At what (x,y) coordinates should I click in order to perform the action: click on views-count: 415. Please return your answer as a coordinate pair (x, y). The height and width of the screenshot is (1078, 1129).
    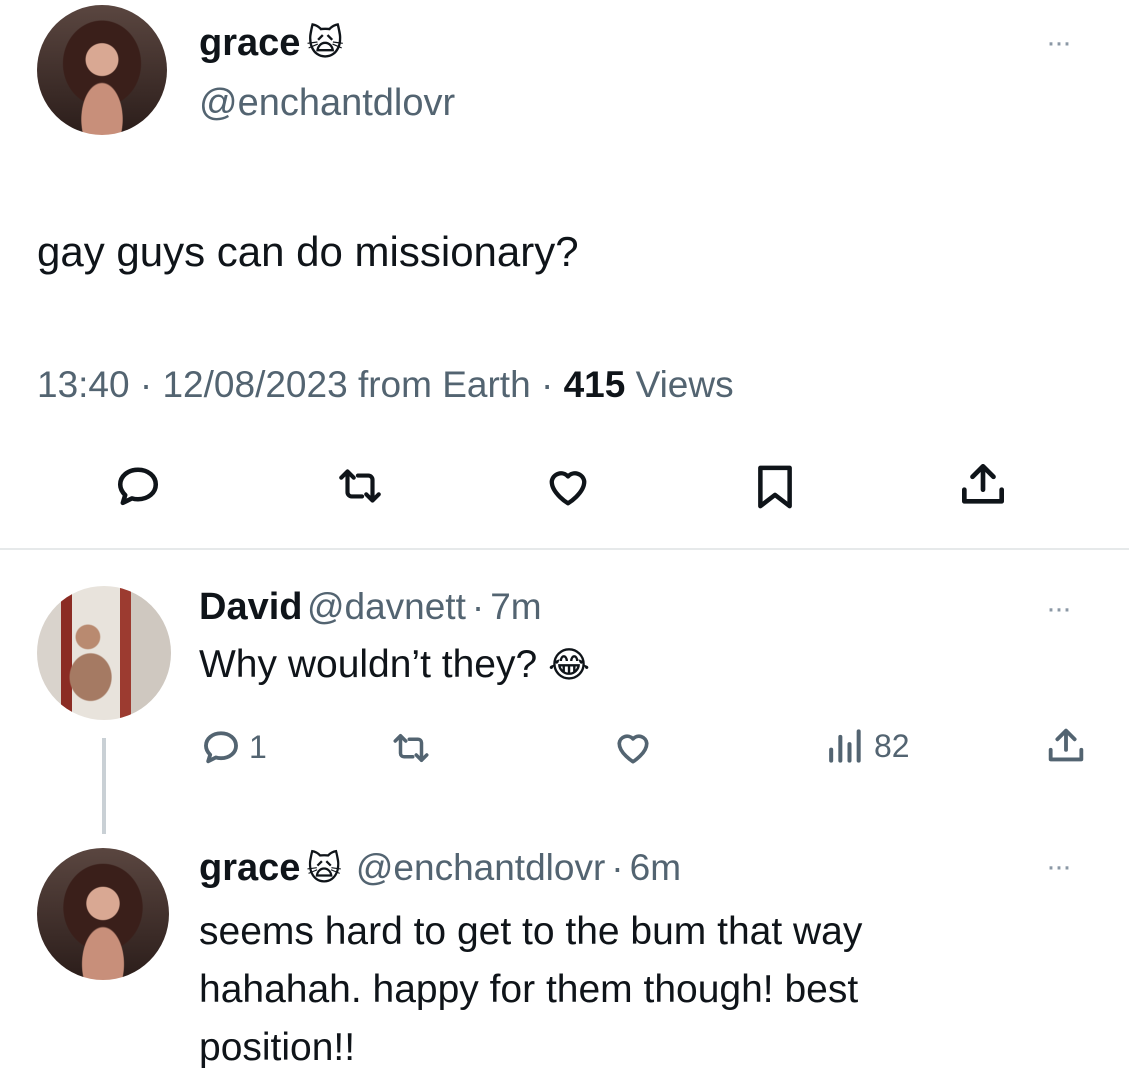
    Looking at the image, I should click on (594, 384).